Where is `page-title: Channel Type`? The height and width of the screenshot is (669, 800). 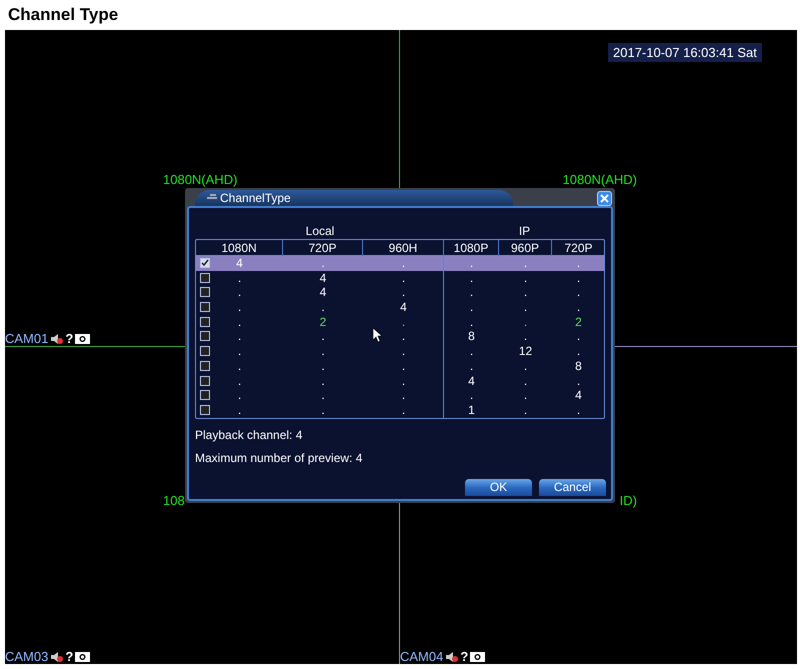 page-title: Channel Type is located at coordinates (63, 15).